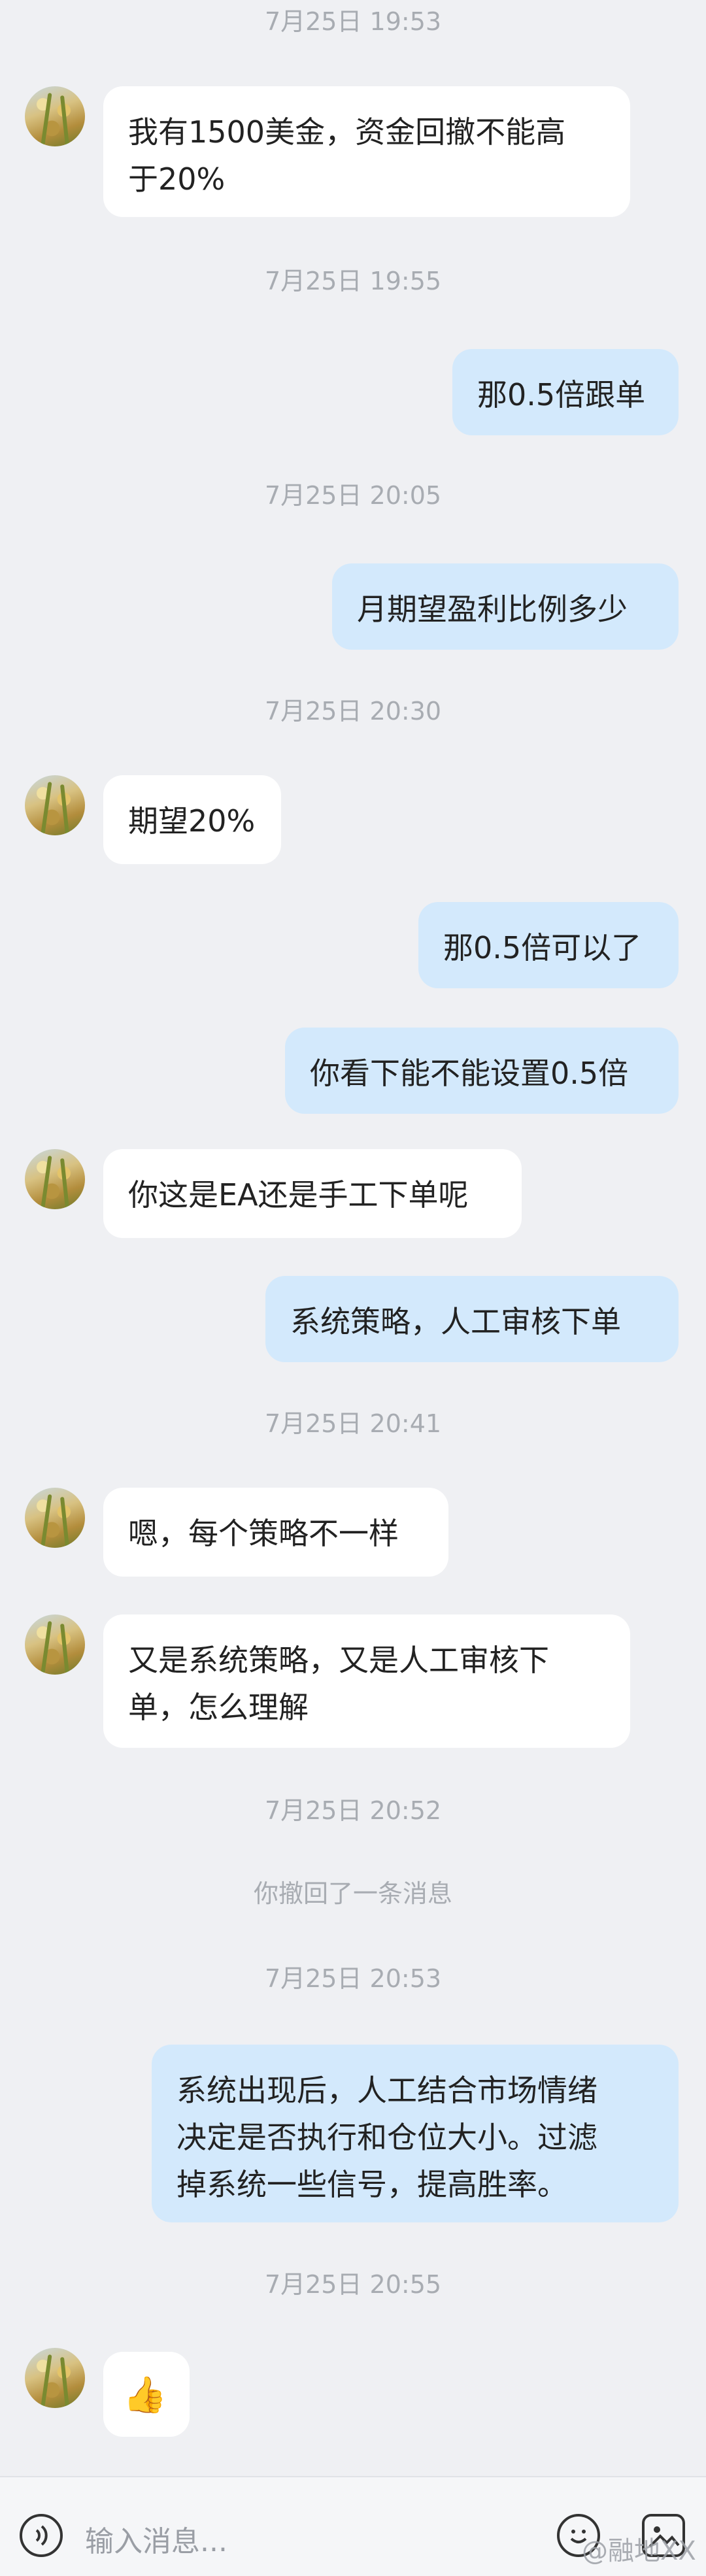  Describe the element at coordinates (352, 1894) in the screenshot. I see `recall-notice: 你撤回了一条消息` at that location.